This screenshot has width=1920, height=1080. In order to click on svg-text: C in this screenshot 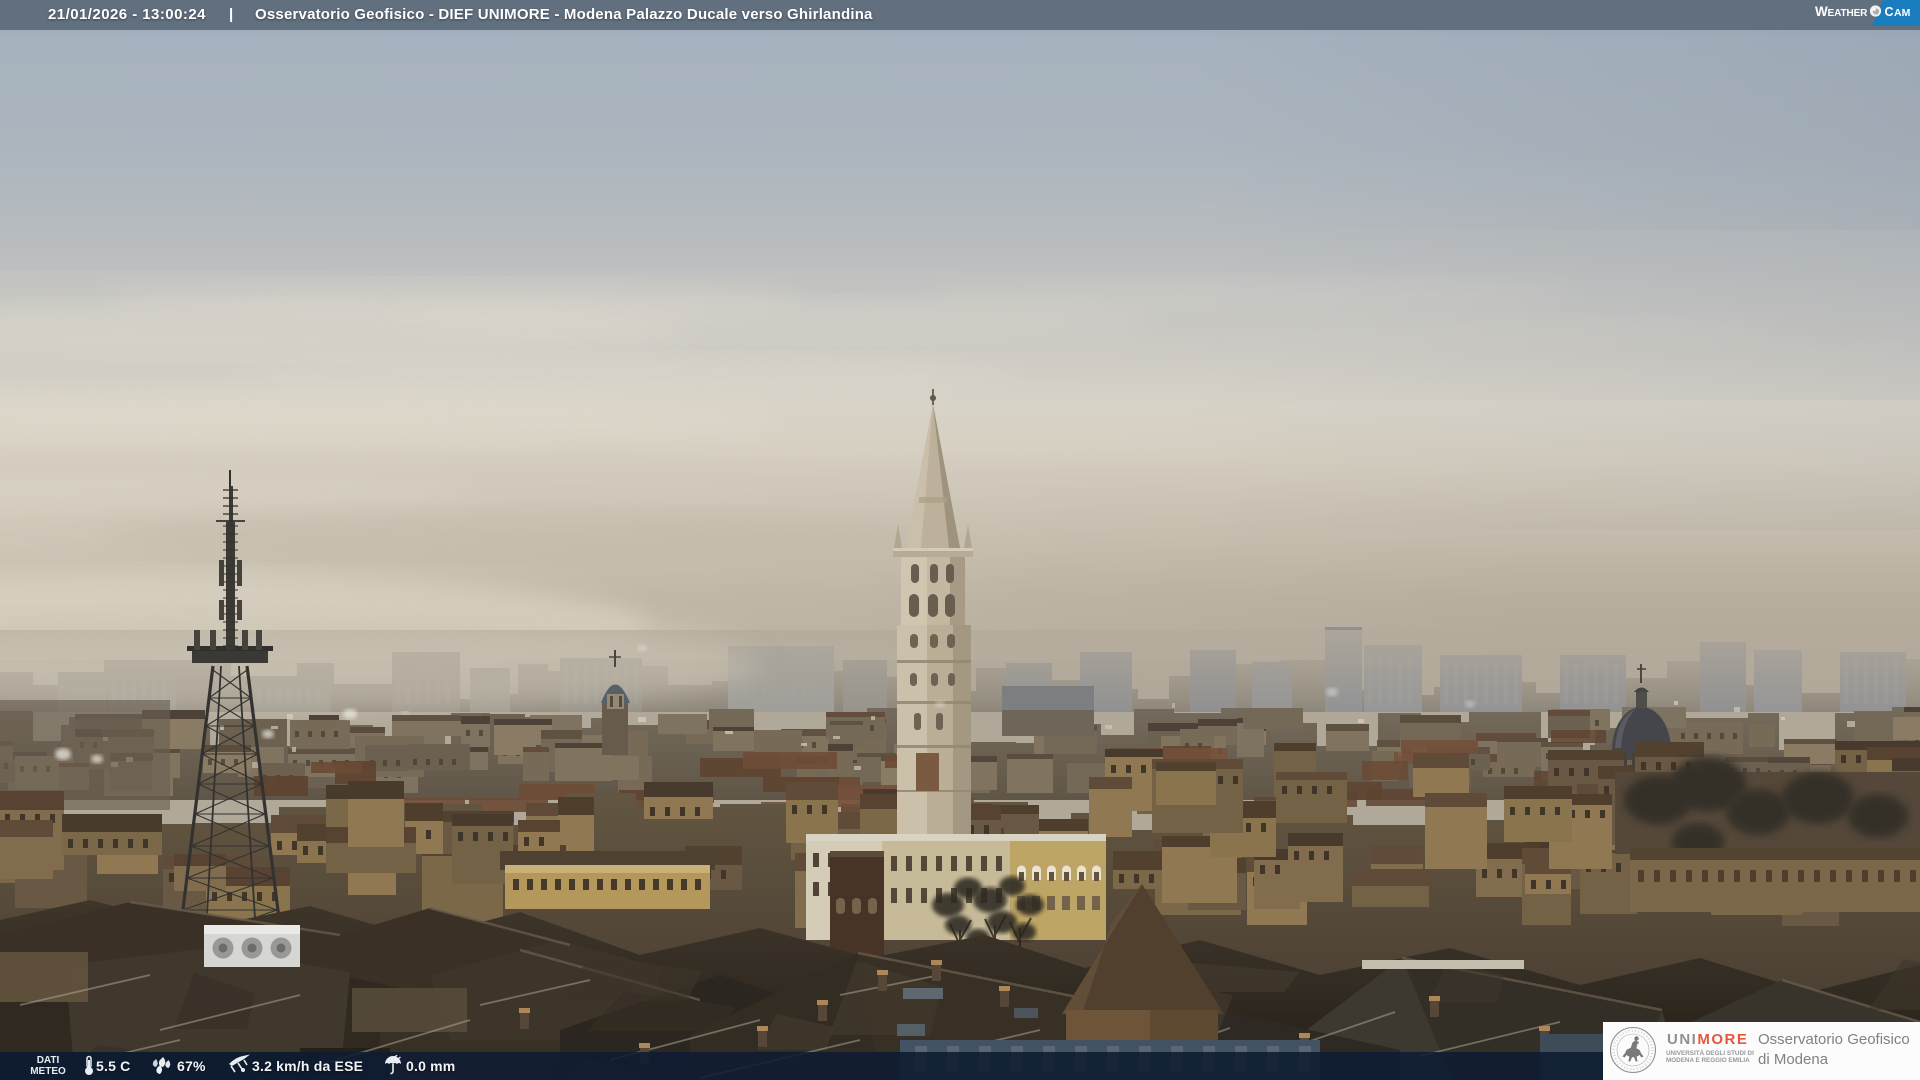, I will do `click(1889, 12)`.